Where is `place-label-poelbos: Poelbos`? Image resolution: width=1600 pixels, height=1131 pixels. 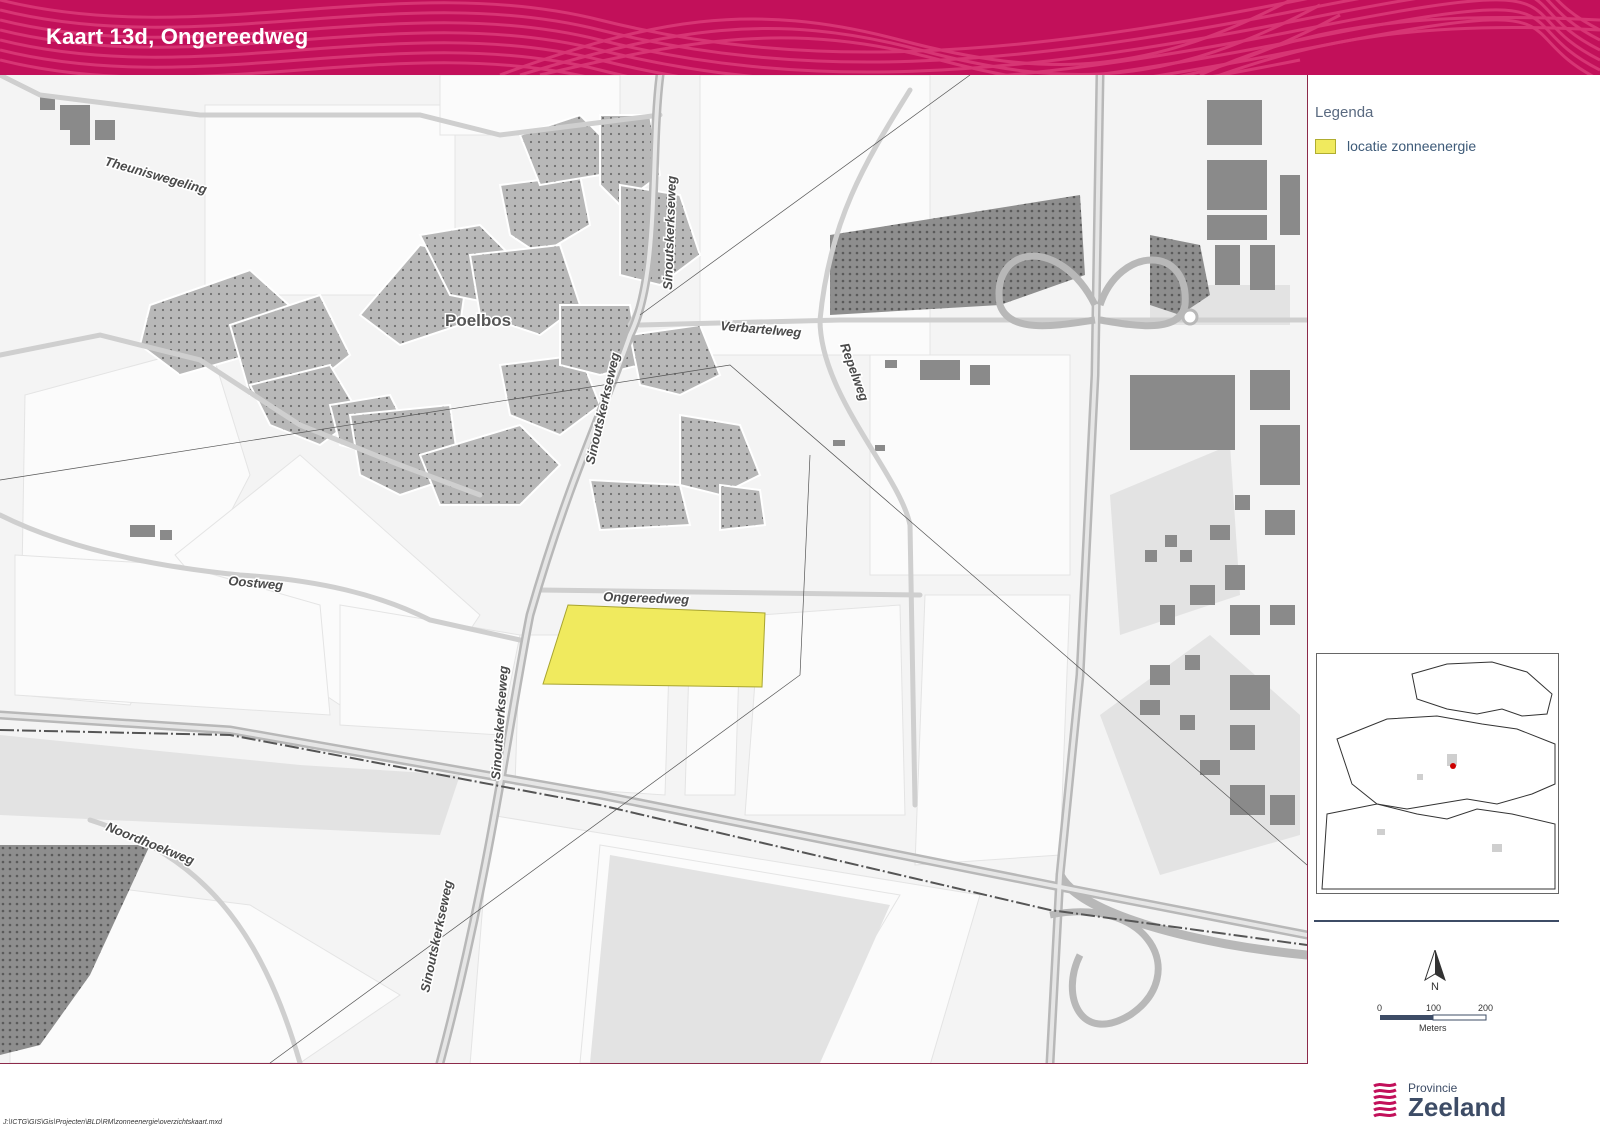 place-label-poelbos: Poelbos is located at coordinates (478, 320).